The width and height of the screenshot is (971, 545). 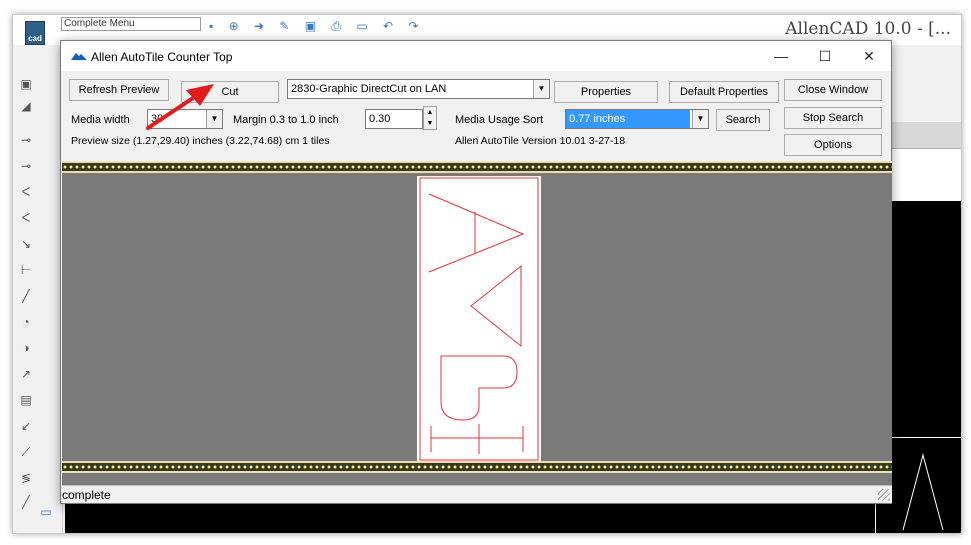 I want to click on dialog-title: Allen AutoTile Counter Top, so click(x=162, y=57).